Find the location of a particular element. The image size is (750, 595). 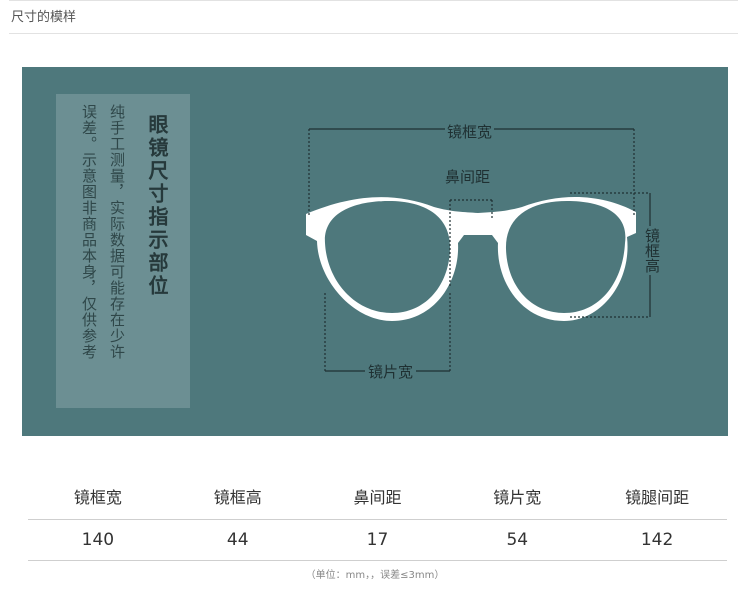

label-frame-width: 镜框宽 is located at coordinates (470, 132).